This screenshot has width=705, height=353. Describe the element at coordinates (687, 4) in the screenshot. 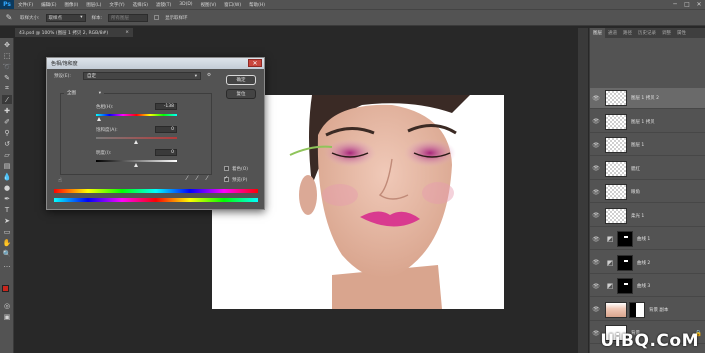

I see `maximize-button: □` at that location.